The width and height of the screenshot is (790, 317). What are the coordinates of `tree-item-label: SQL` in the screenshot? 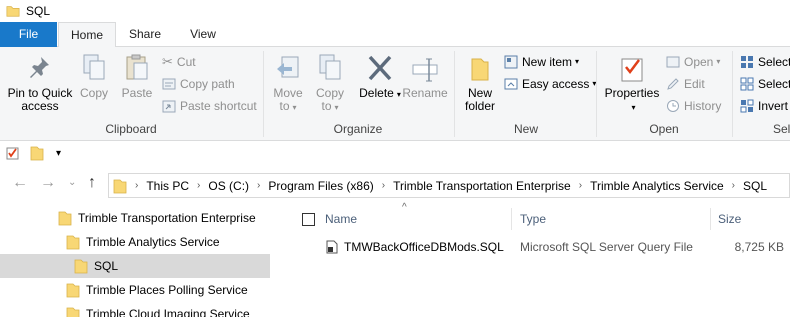 It's located at (106, 266).